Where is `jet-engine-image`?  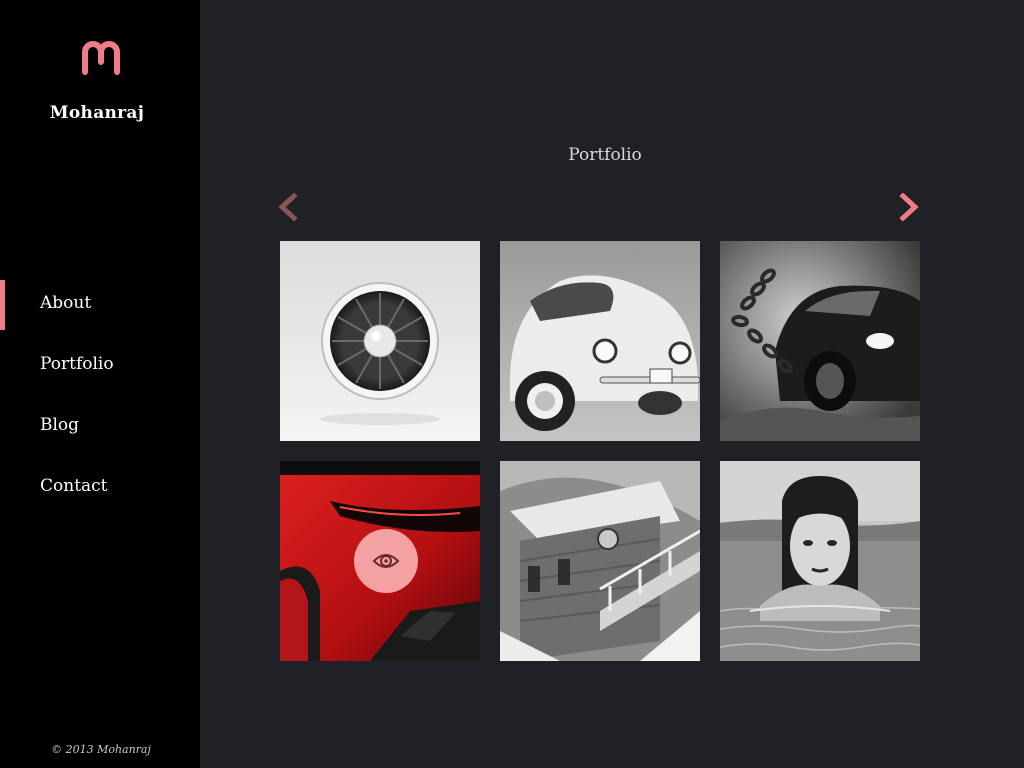
jet-engine-image is located at coordinates (380, 341).